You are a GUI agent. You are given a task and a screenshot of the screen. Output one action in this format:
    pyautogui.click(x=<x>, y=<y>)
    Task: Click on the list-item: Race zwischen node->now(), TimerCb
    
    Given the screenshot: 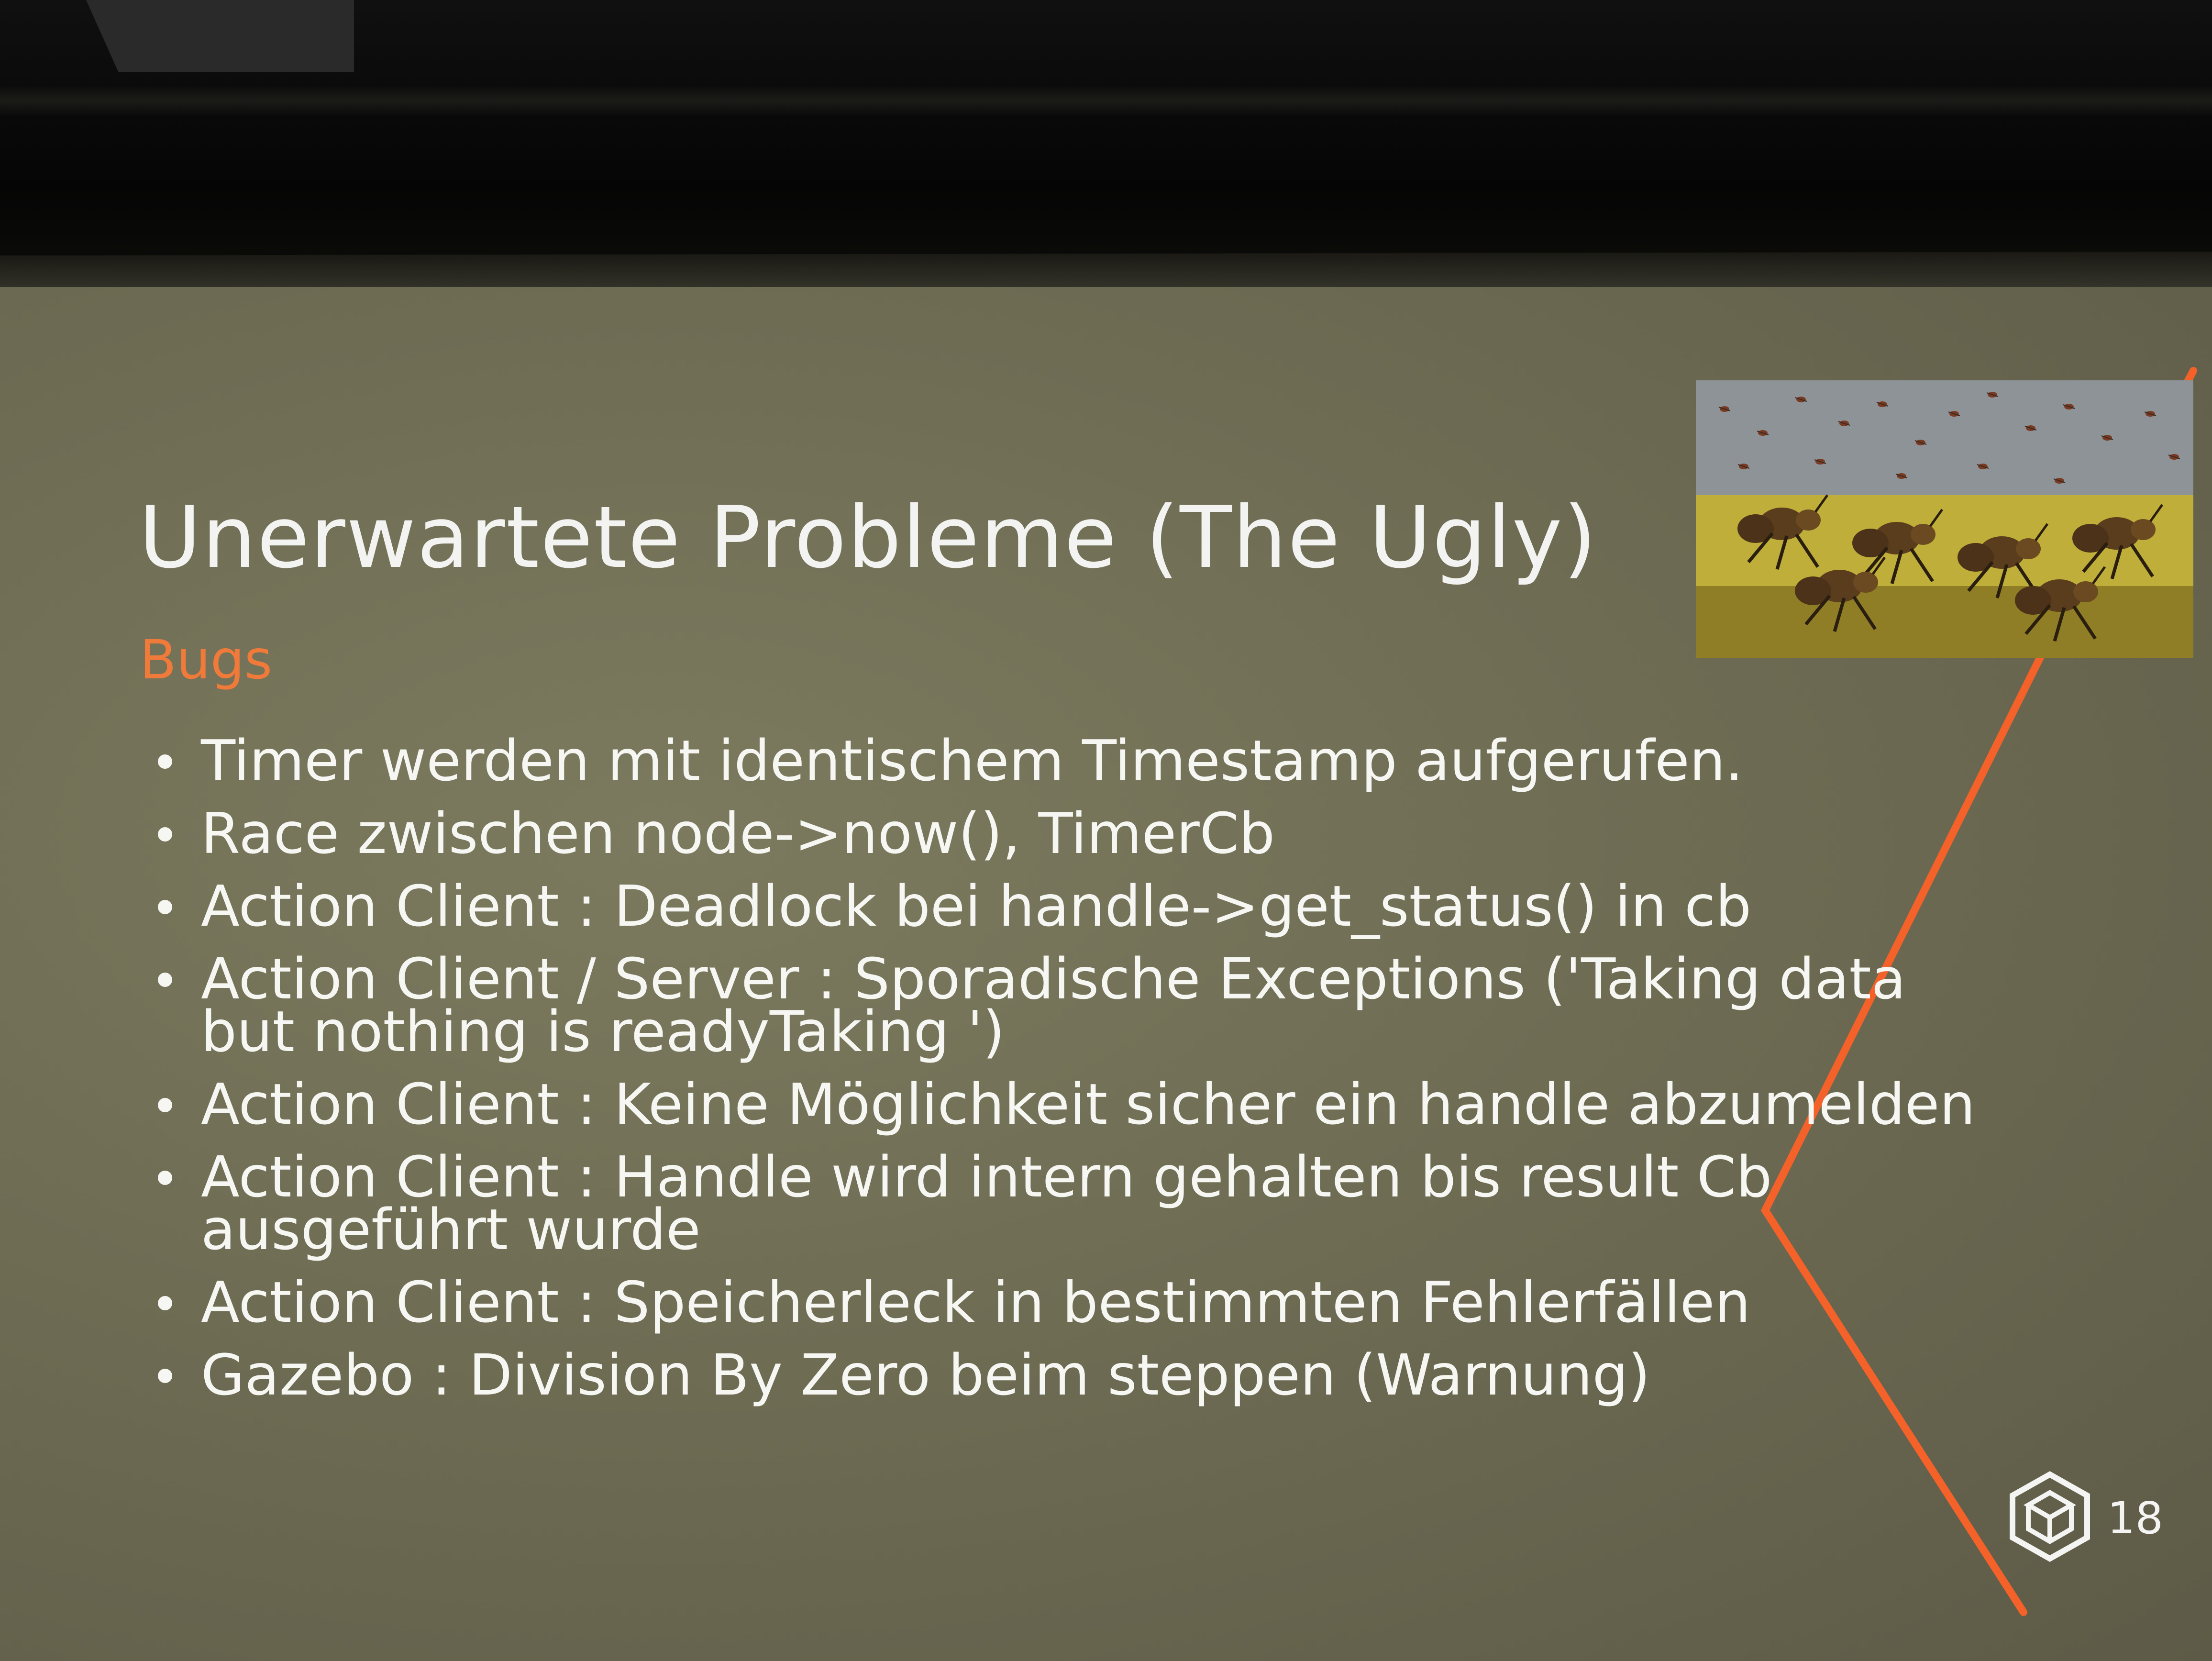 What is the action you would take?
    pyautogui.click(x=1110, y=833)
    